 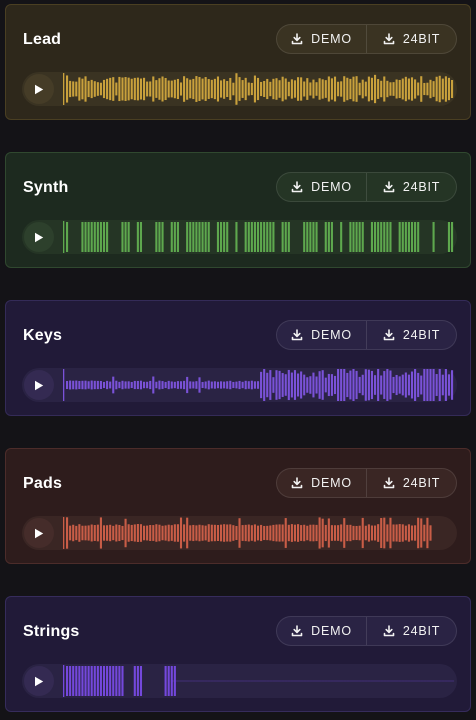 I want to click on track-title: Synth, so click(x=46, y=187).